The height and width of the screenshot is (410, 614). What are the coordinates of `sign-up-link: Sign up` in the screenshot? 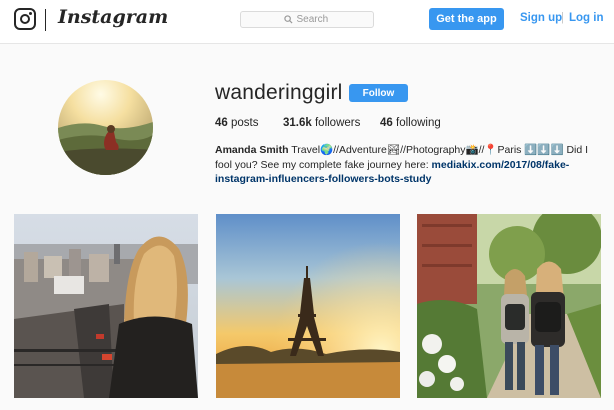 It's located at (541, 18).